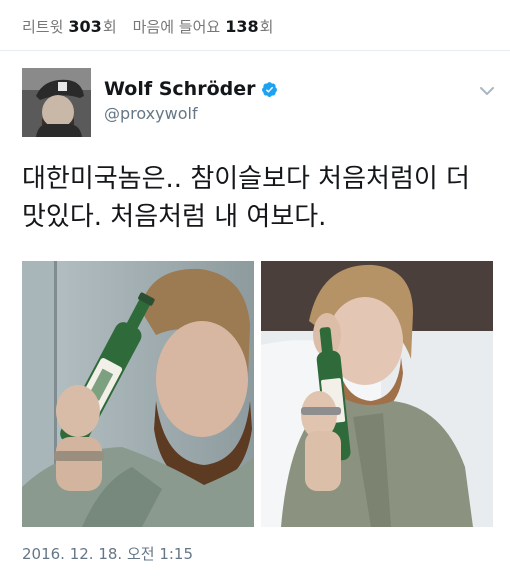  What do you see at coordinates (151, 113) in the screenshot?
I see `author-handle: @proxywolf` at bounding box center [151, 113].